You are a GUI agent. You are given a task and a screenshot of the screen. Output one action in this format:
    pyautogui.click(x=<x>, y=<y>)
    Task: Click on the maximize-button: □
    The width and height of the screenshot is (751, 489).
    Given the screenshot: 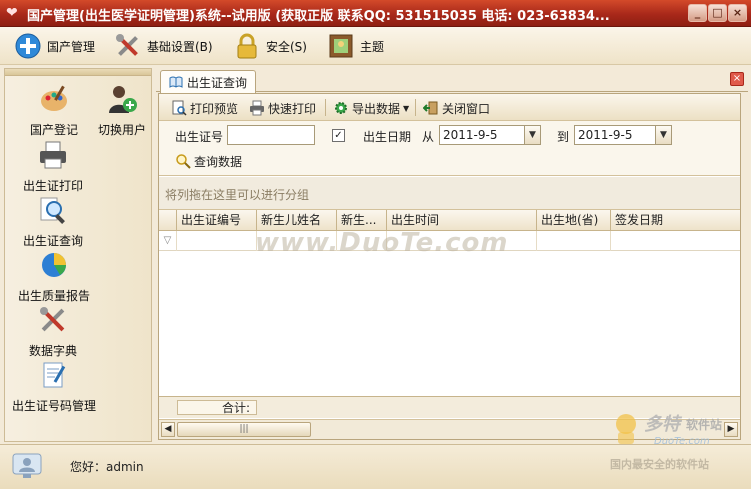 What is the action you would take?
    pyautogui.click(x=717, y=13)
    